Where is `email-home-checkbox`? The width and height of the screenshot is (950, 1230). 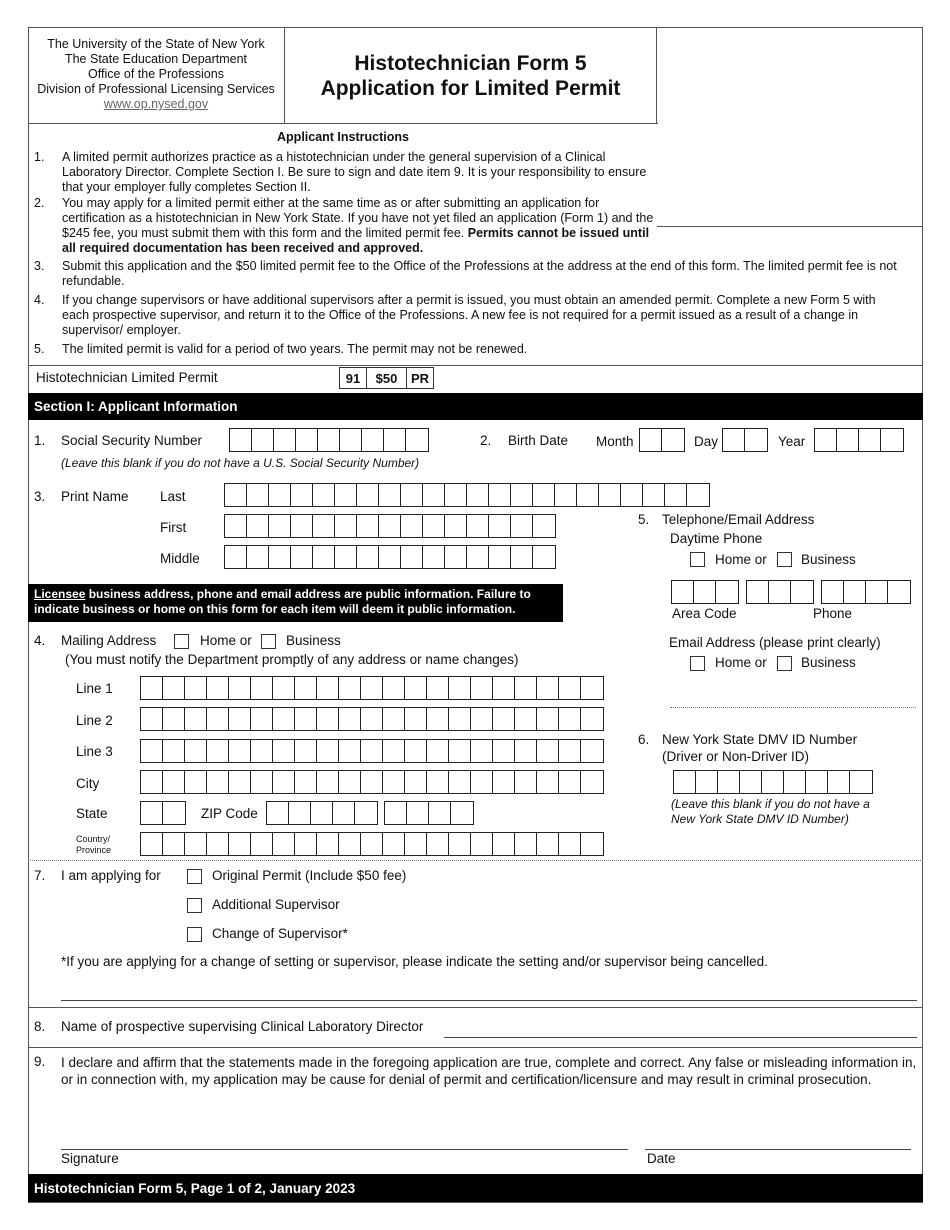
email-home-checkbox is located at coordinates (697, 663).